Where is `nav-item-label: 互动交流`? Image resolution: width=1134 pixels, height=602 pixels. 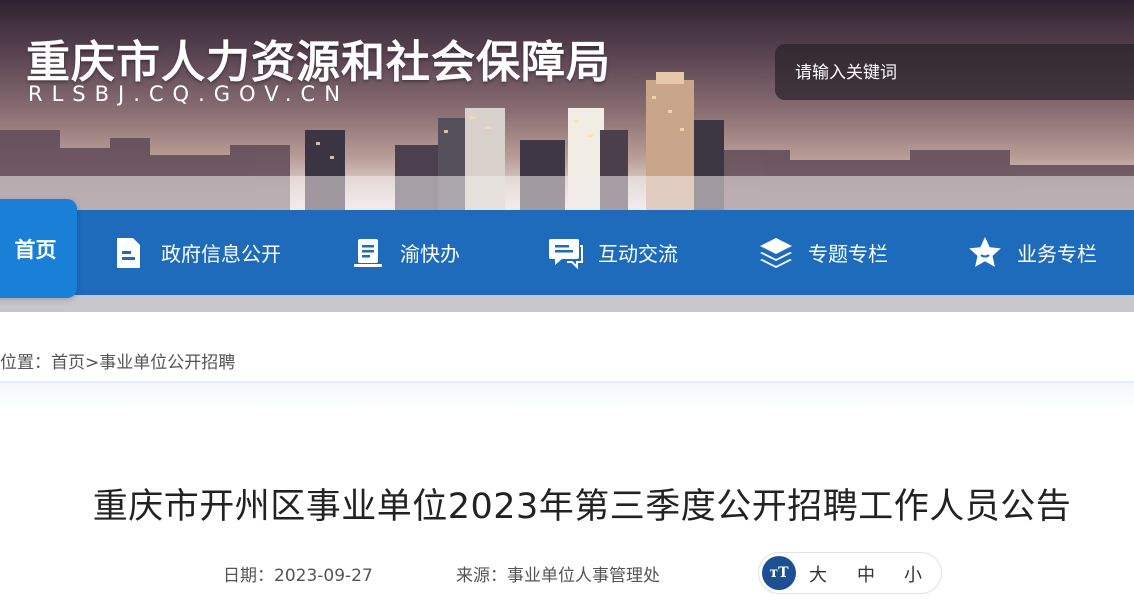 nav-item-label: 互动交流 is located at coordinates (638, 254).